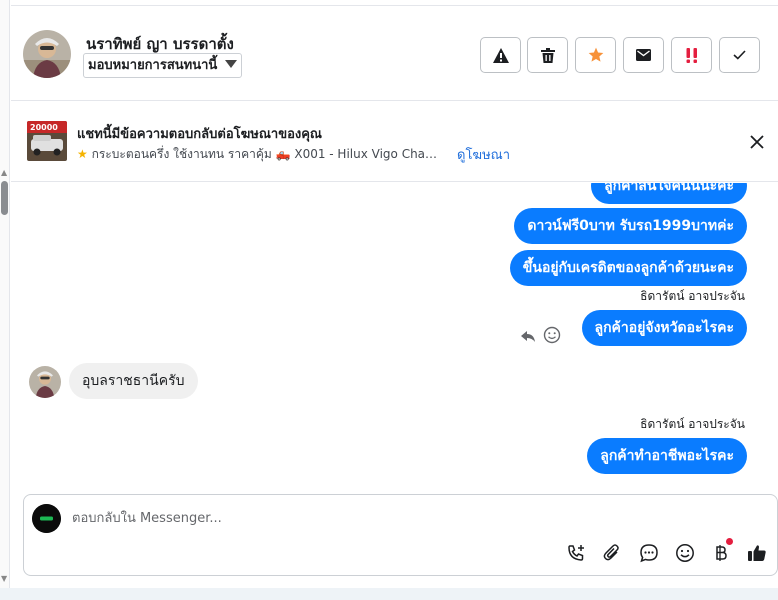 The image size is (778, 600). Describe the element at coordinates (47, 54) in the screenshot. I see `contact-avatar` at that location.